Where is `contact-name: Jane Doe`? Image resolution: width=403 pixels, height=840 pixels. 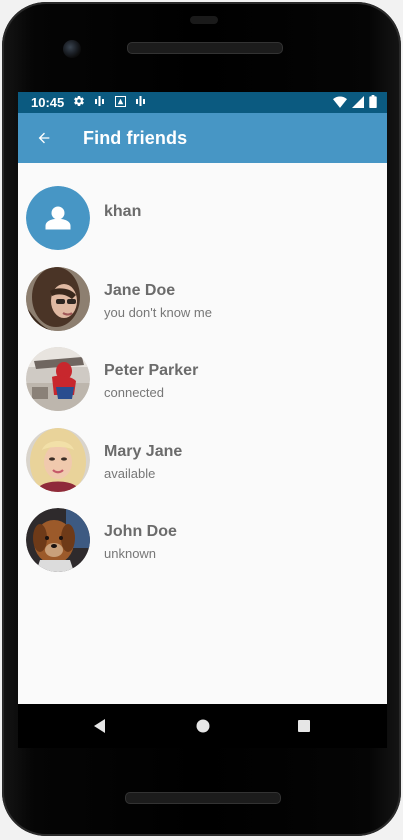
contact-name: Jane Doe is located at coordinates (140, 290).